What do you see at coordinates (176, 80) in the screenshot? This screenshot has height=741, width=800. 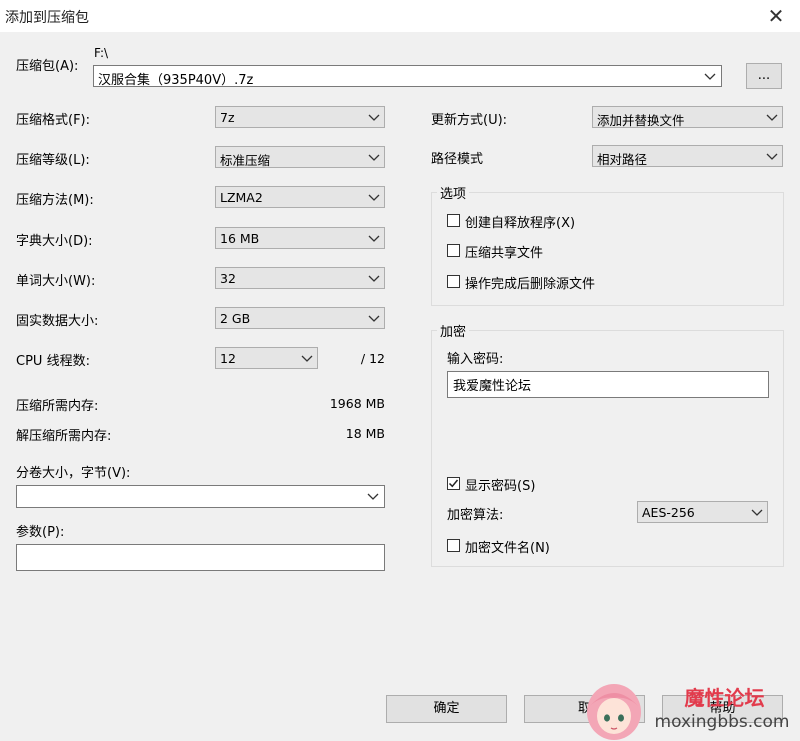 I see `archive-filename-value: 汉服合集（935P40V）.7z` at bounding box center [176, 80].